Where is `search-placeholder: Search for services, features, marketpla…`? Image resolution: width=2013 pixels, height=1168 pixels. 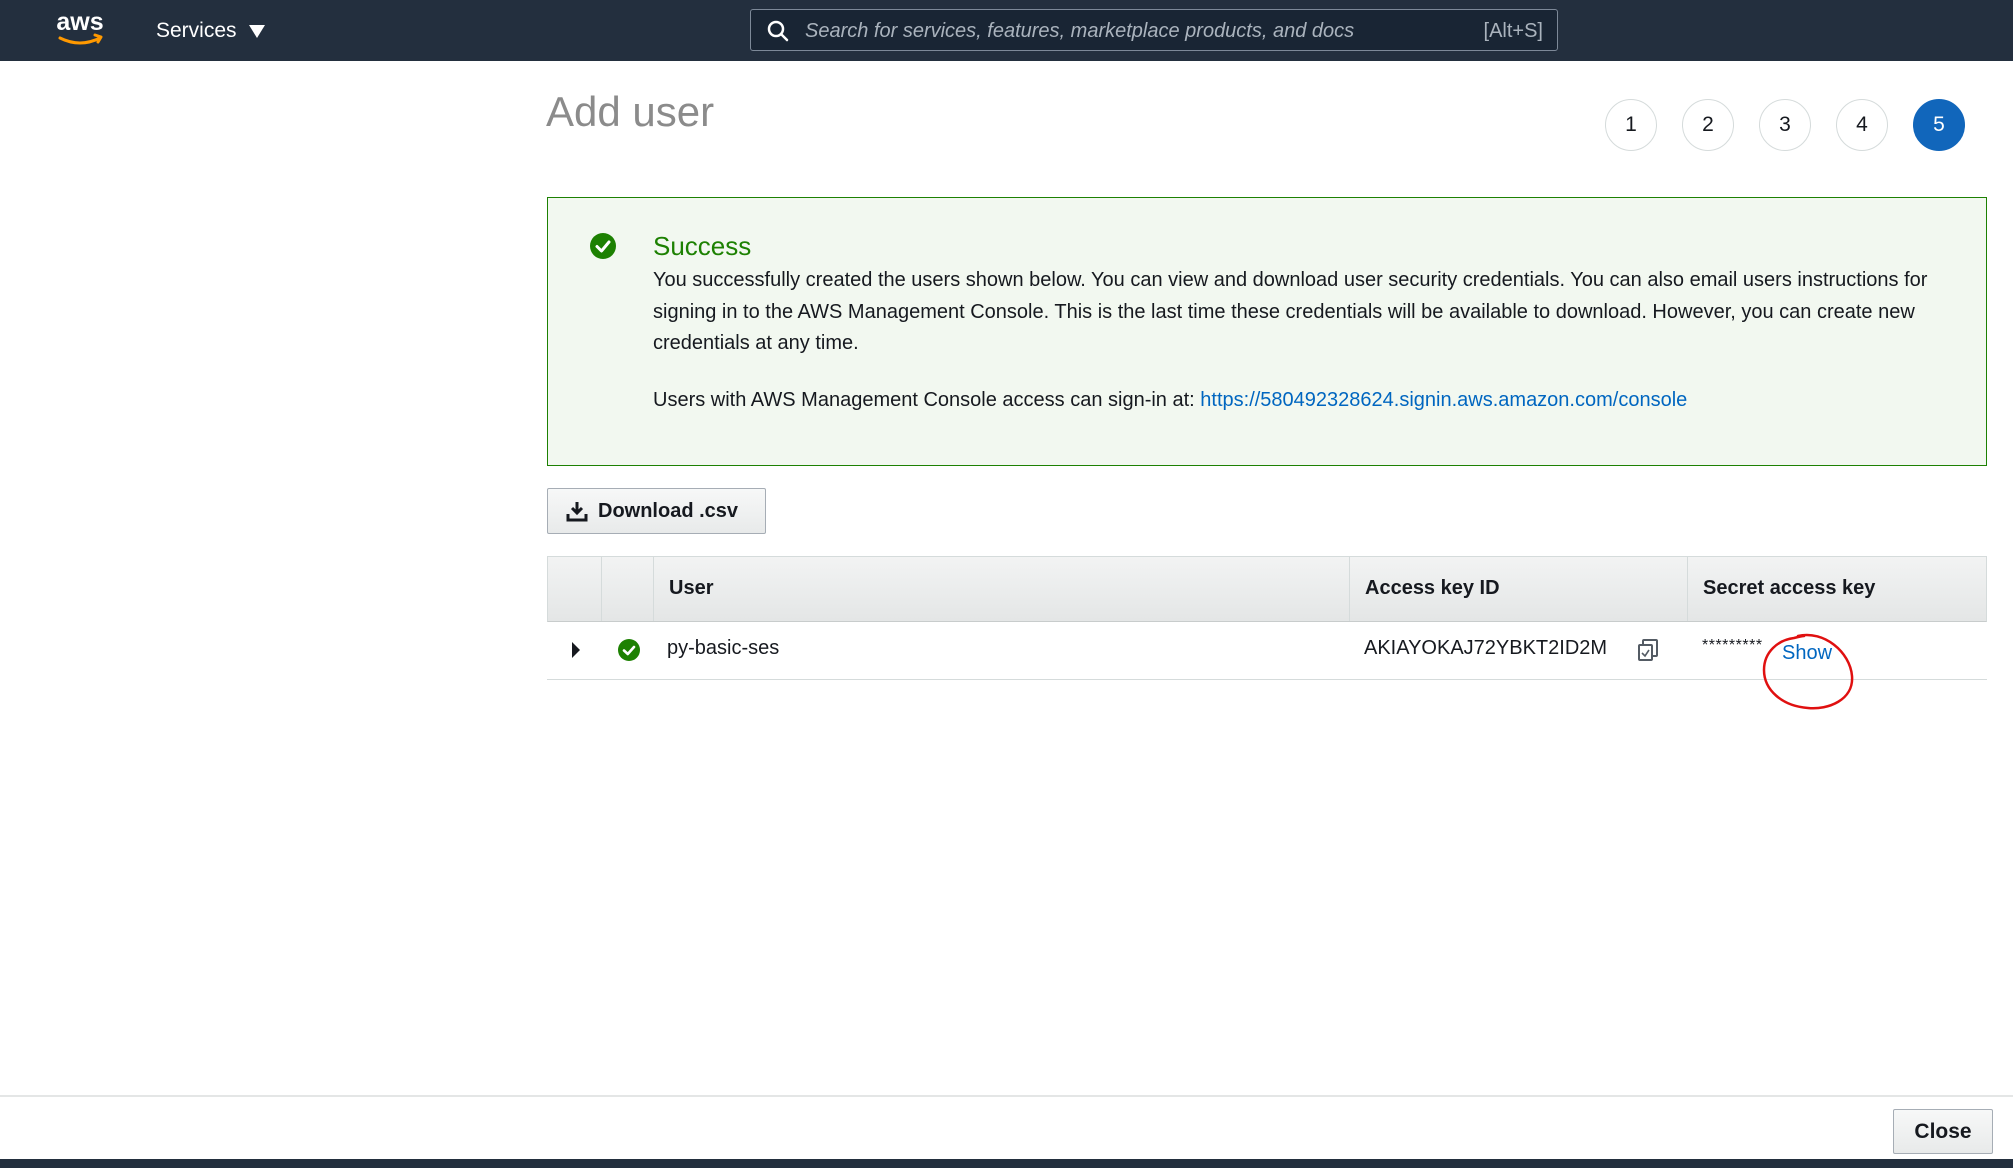 search-placeholder: Search for services, features, marketpla… is located at coordinates (1080, 31).